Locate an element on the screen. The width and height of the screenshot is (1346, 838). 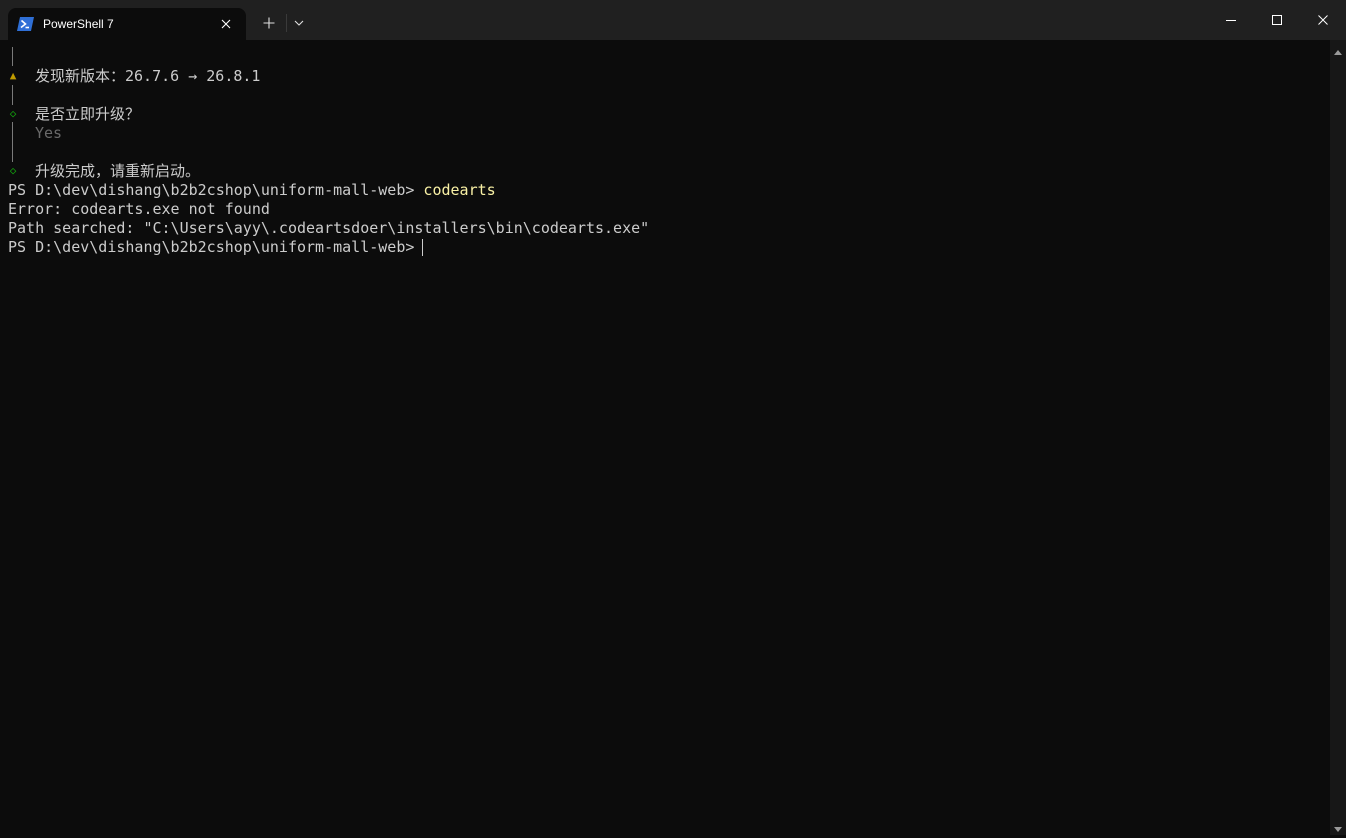
minimize-icon is located at coordinates (1231, 20).